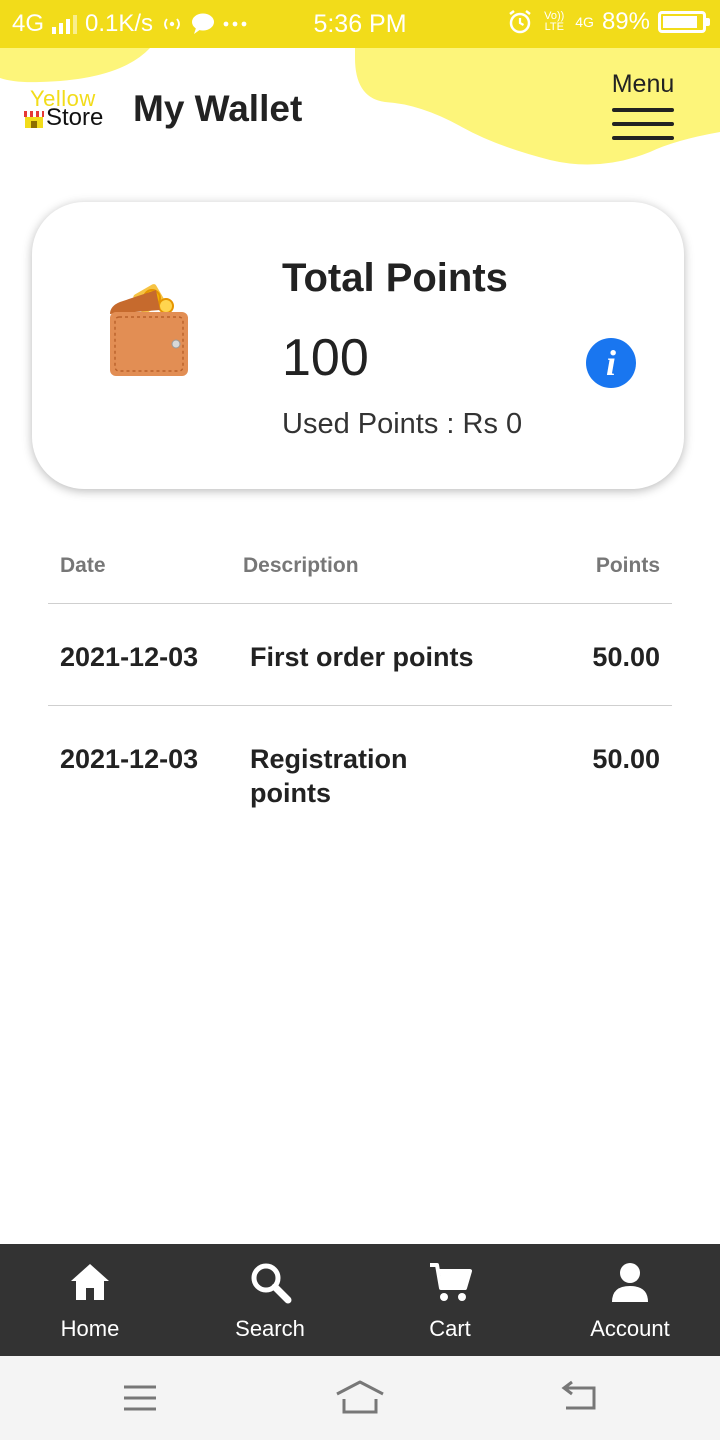 This screenshot has height=1440, width=720. I want to click on menu-label: Menu, so click(643, 84).